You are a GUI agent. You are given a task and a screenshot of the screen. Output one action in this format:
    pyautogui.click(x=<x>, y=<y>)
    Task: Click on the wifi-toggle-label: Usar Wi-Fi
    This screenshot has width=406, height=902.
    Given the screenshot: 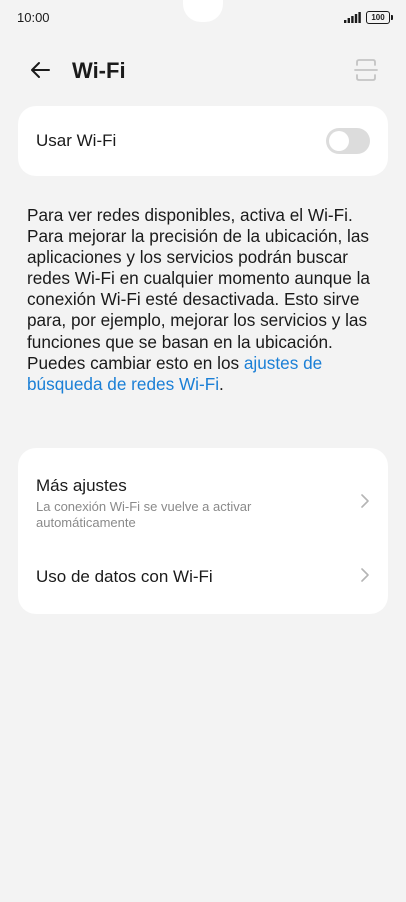 What is the action you would take?
    pyautogui.click(x=76, y=140)
    